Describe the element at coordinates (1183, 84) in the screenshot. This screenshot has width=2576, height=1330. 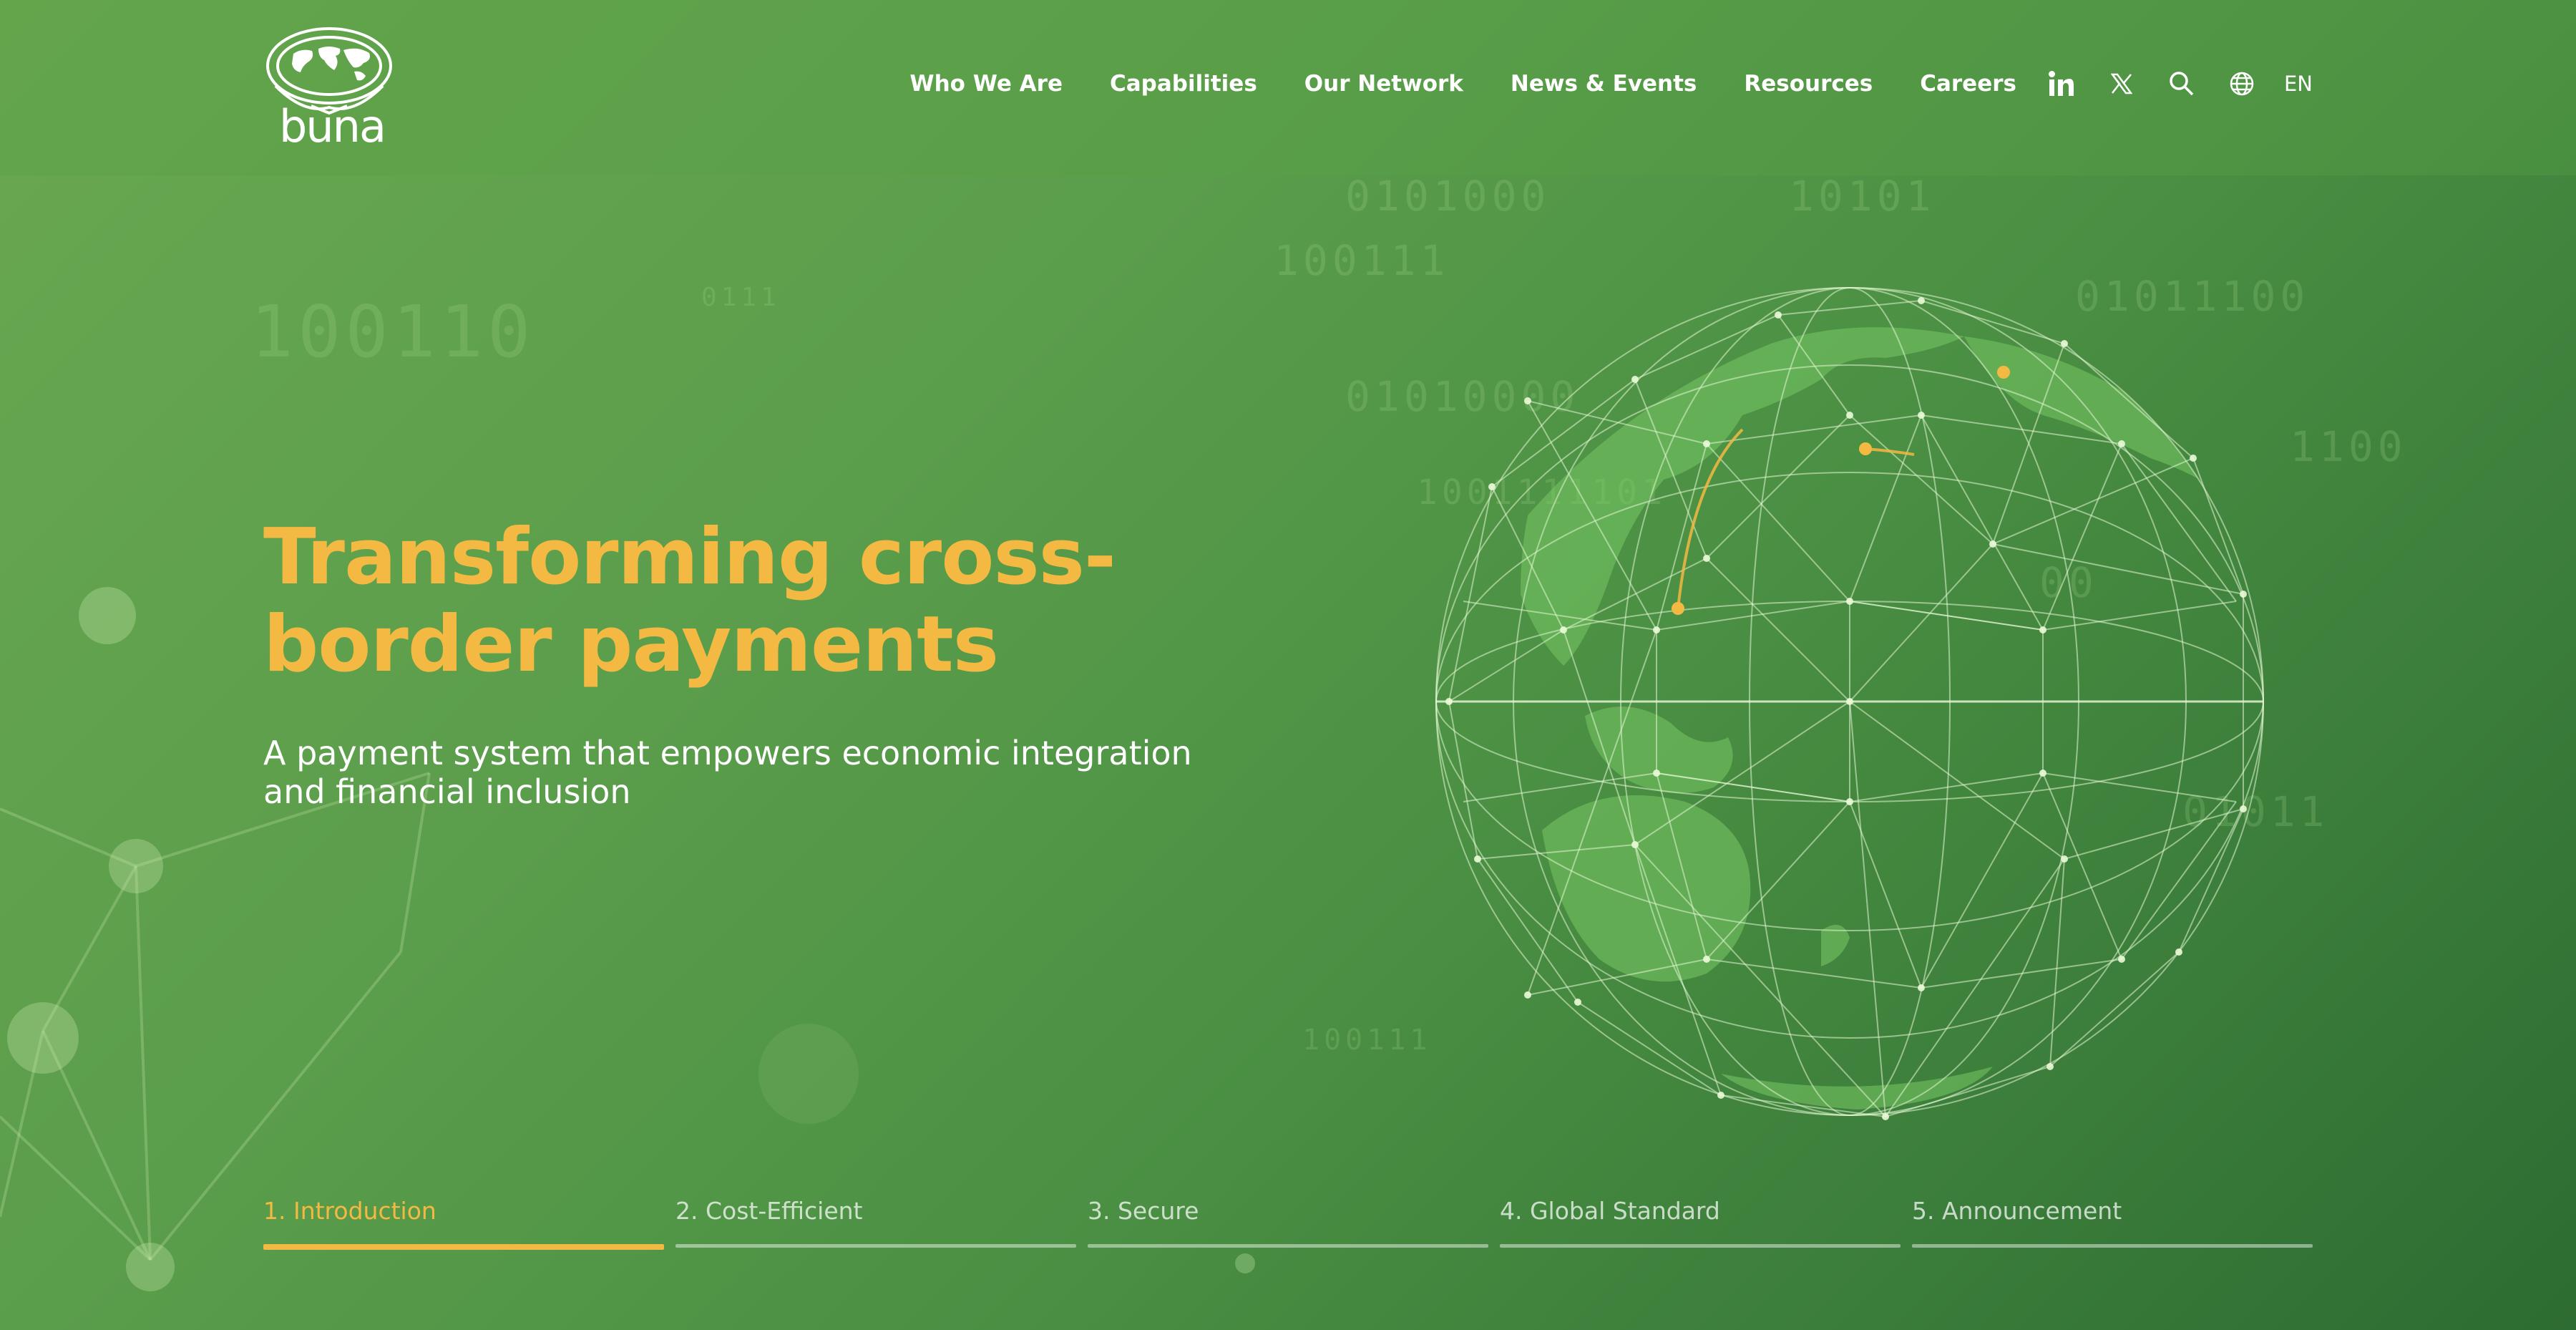
I see `nav-item-capabilities: Capabilities` at that location.